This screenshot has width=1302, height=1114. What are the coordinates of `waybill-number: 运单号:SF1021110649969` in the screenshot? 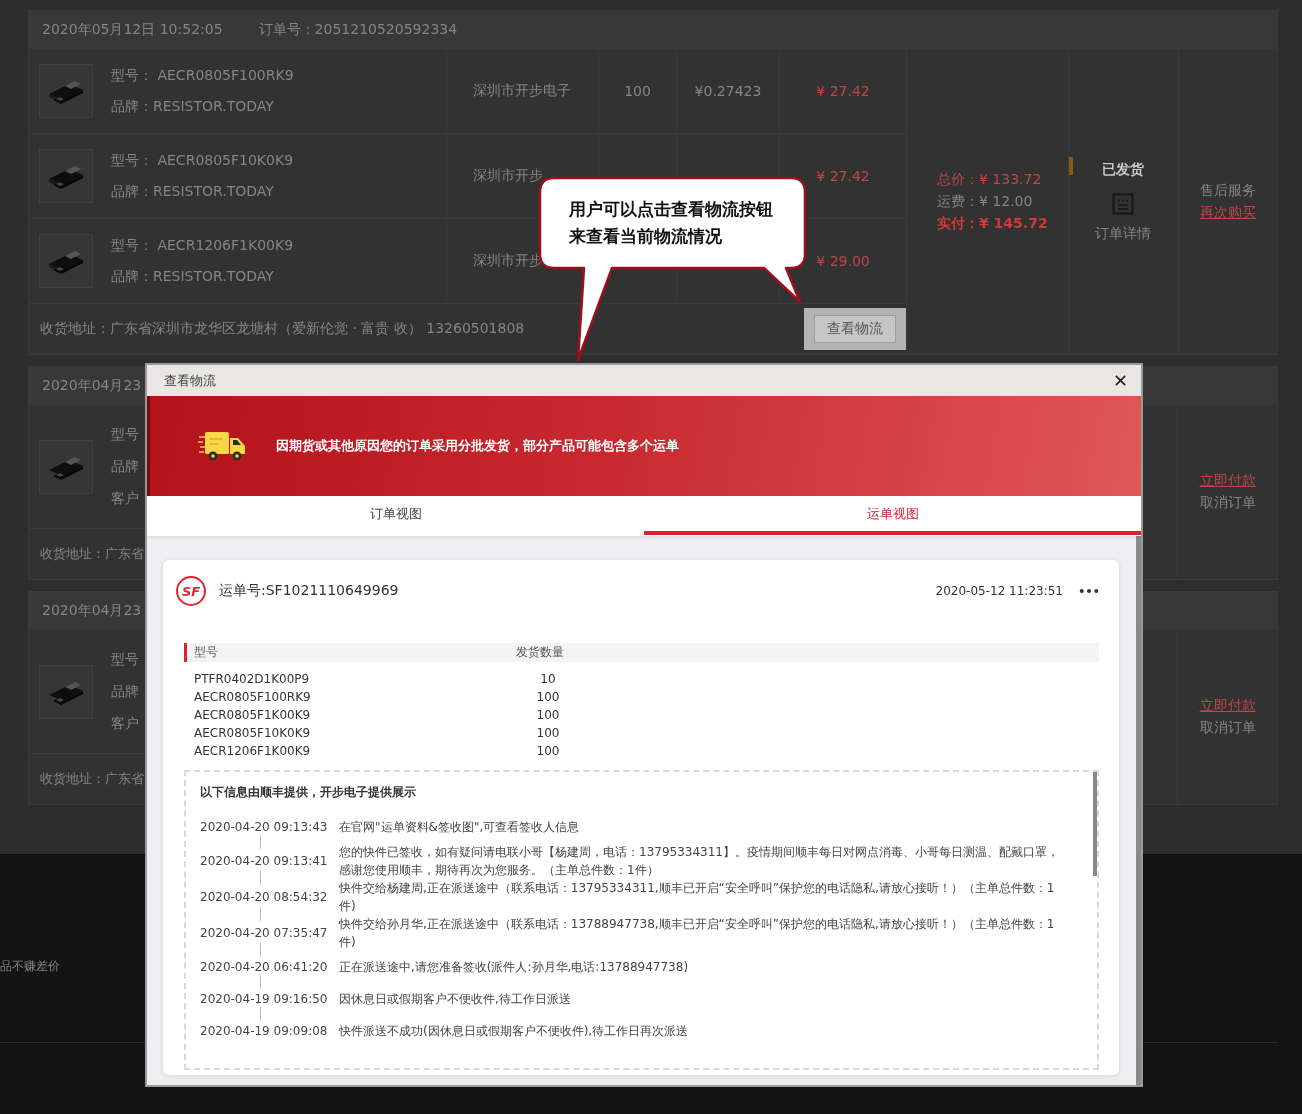 It's located at (309, 591).